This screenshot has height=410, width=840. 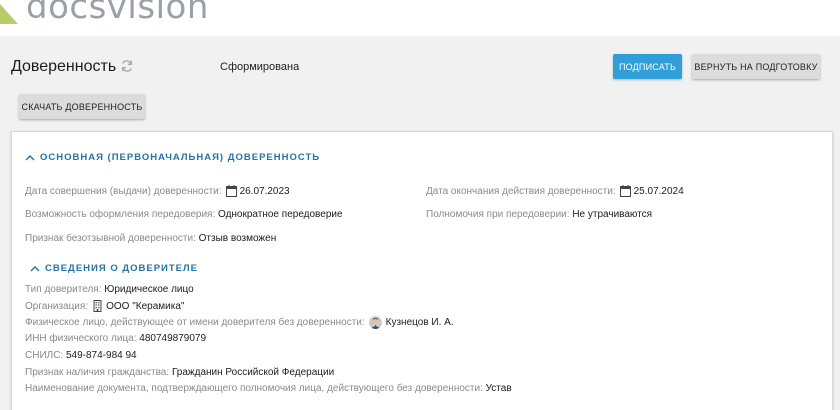 I want to click on organization-value: ООО "Керамика", so click(x=145, y=306).